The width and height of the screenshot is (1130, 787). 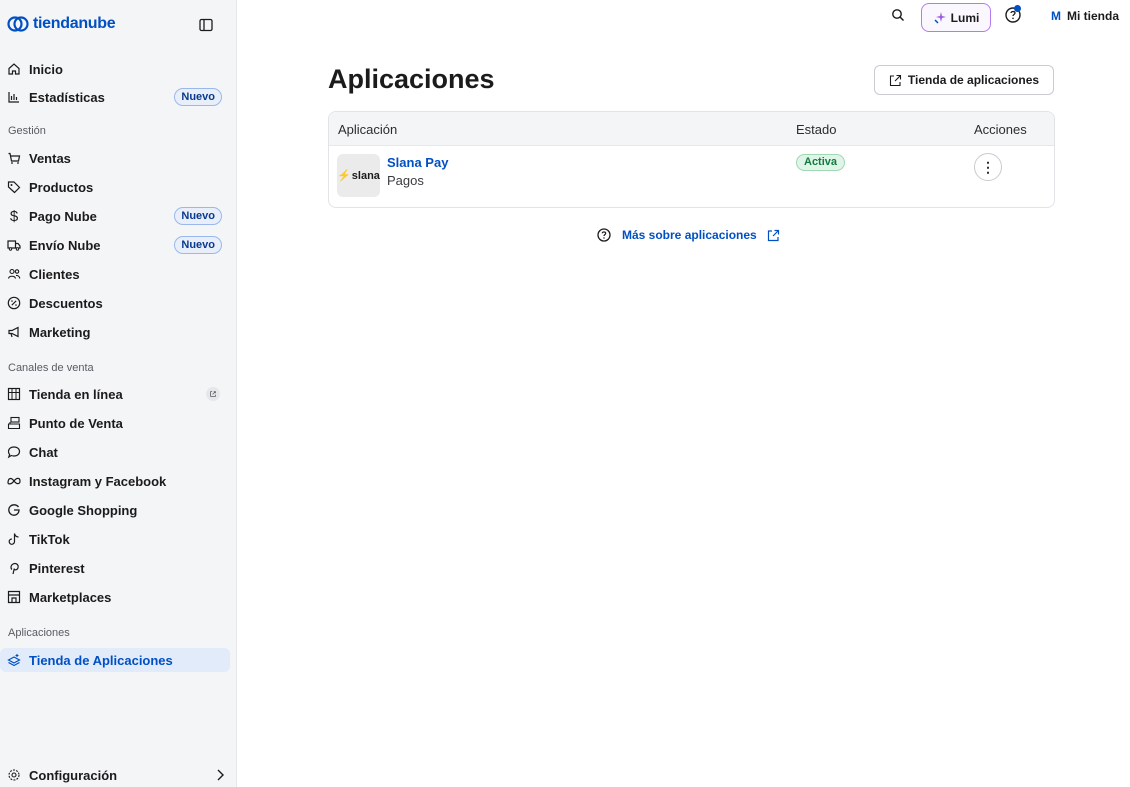 What do you see at coordinates (57, 568) in the screenshot?
I see `sidebar-item-label: Pinterest` at bounding box center [57, 568].